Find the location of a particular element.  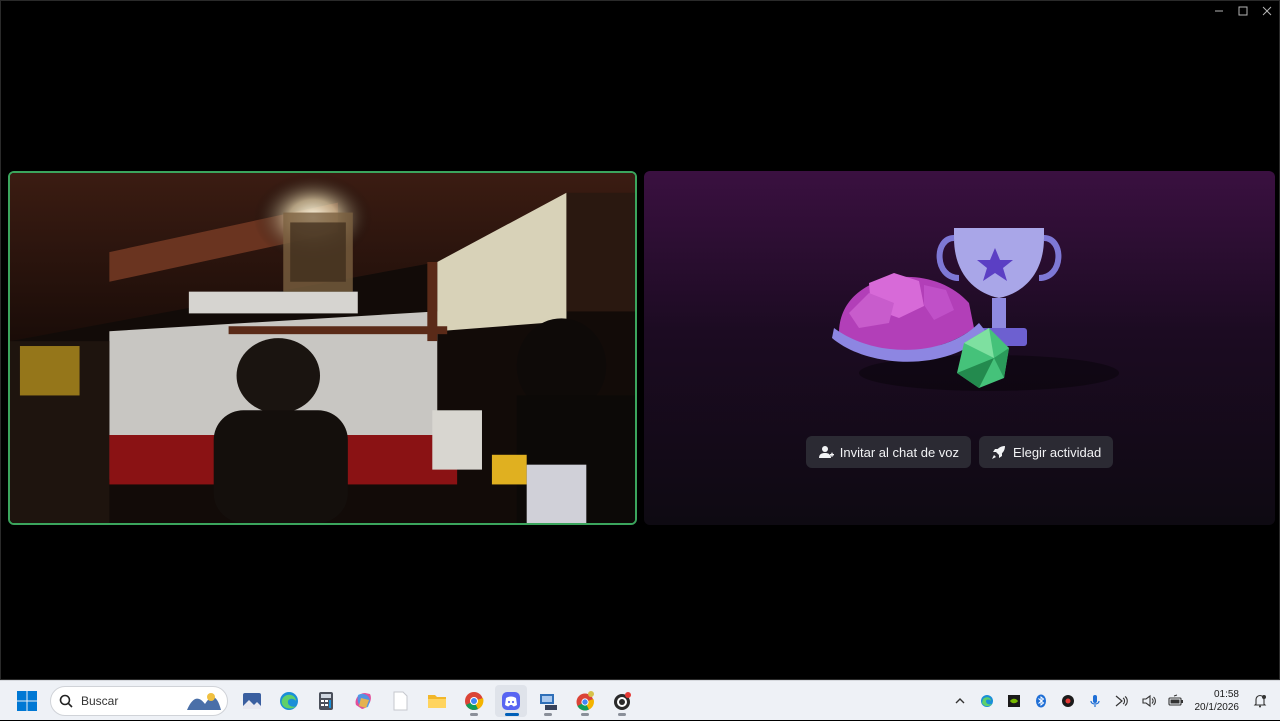

volume-icon is located at coordinates (1149, 701).